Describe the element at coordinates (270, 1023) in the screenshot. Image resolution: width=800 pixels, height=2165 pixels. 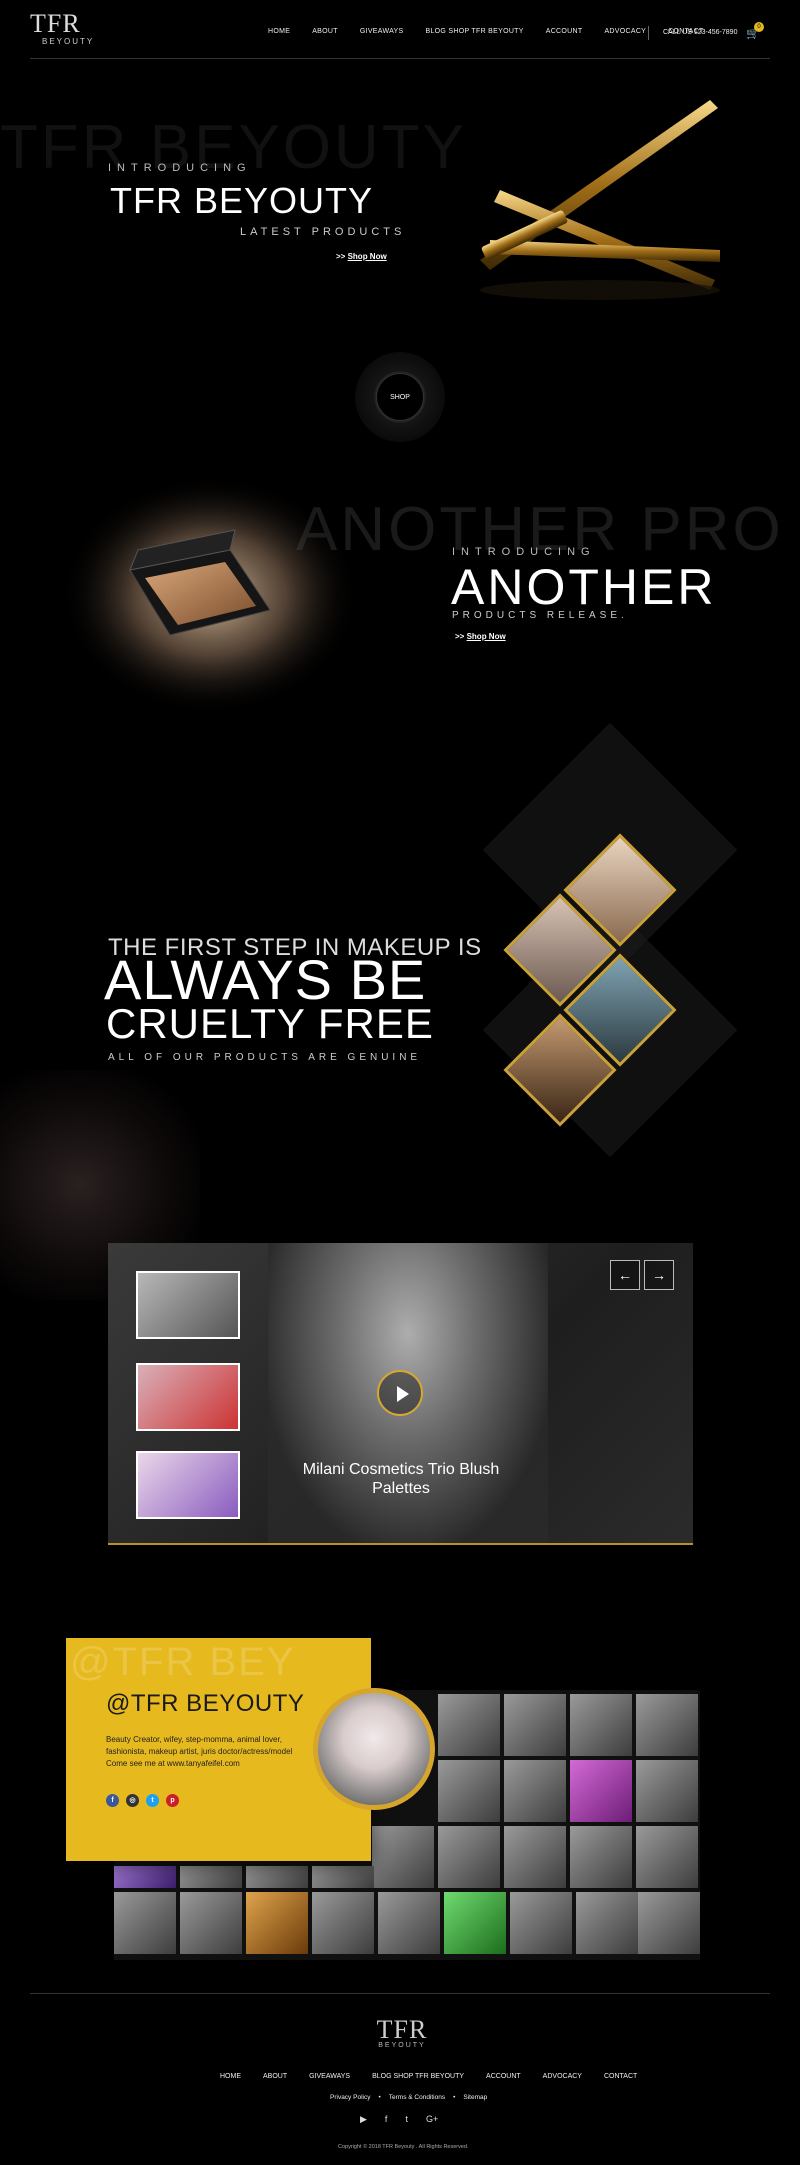
I see `cruelty-line3: CRUELTY FREE` at that location.